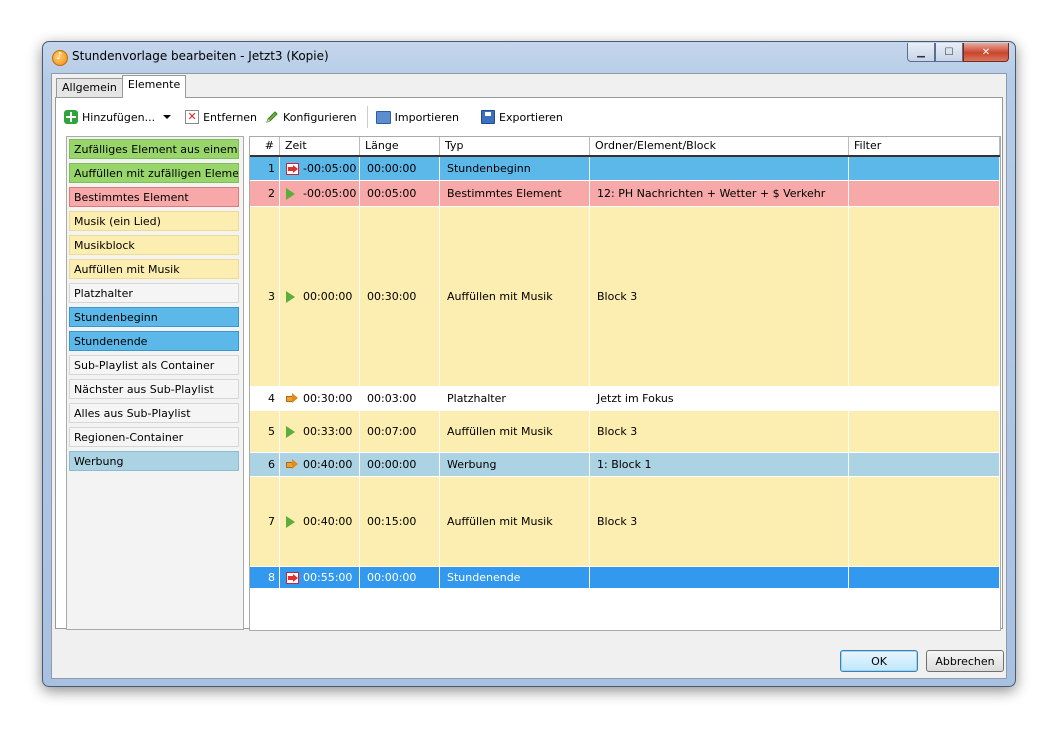 Image resolution: width=1058 pixels, height=729 pixels. Describe the element at coordinates (330, 168) in the screenshot. I see `cell-zeit-text: -00:05:00` at that location.